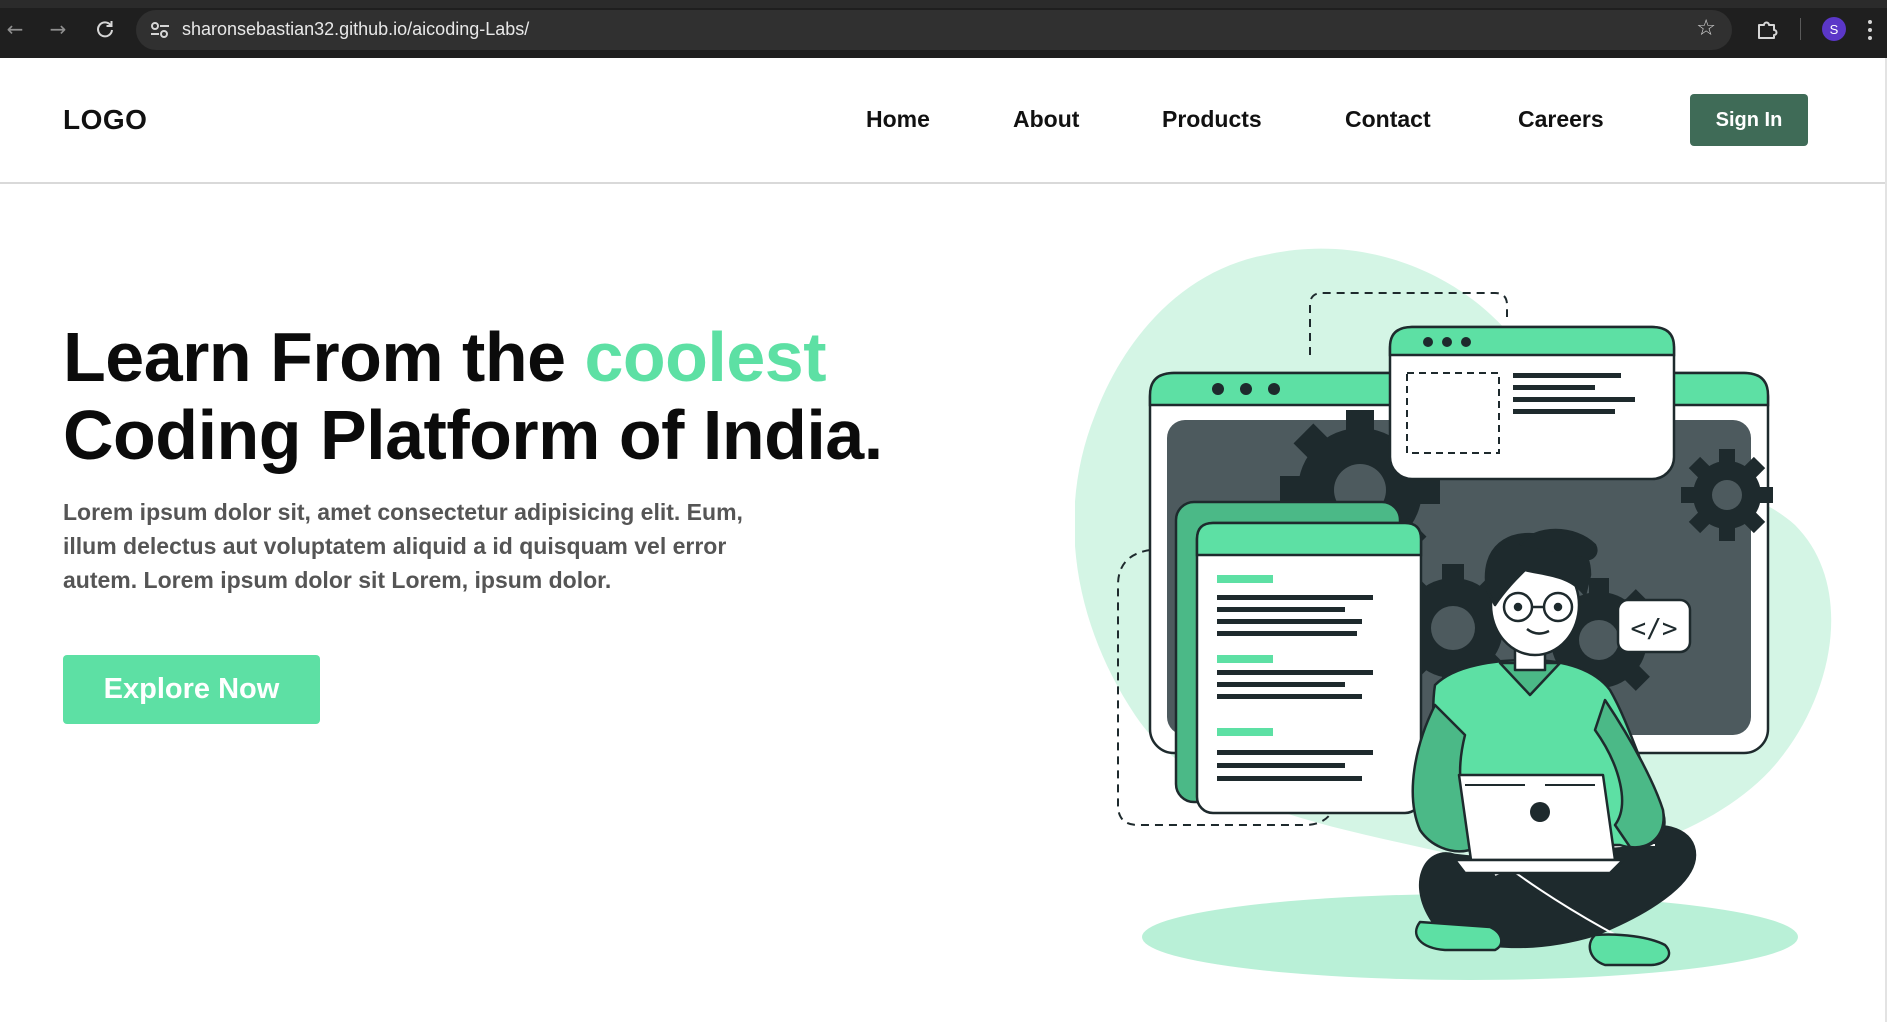 The height and width of the screenshot is (1022, 1887). What do you see at coordinates (705, 357) in the screenshot?
I see `hero-title-accent: coolest` at bounding box center [705, 357].